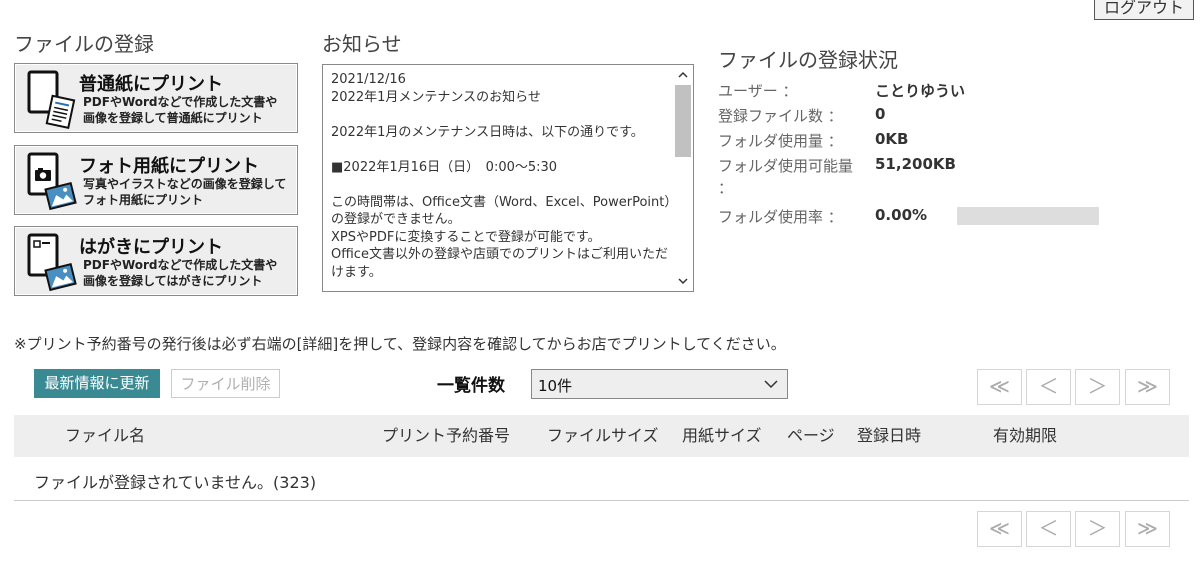 The image size is (1200, 561). Describe the element at coordinates (901, 215) in the screenshot. I see `status-usage-rate-value: 0.00%` at that location.